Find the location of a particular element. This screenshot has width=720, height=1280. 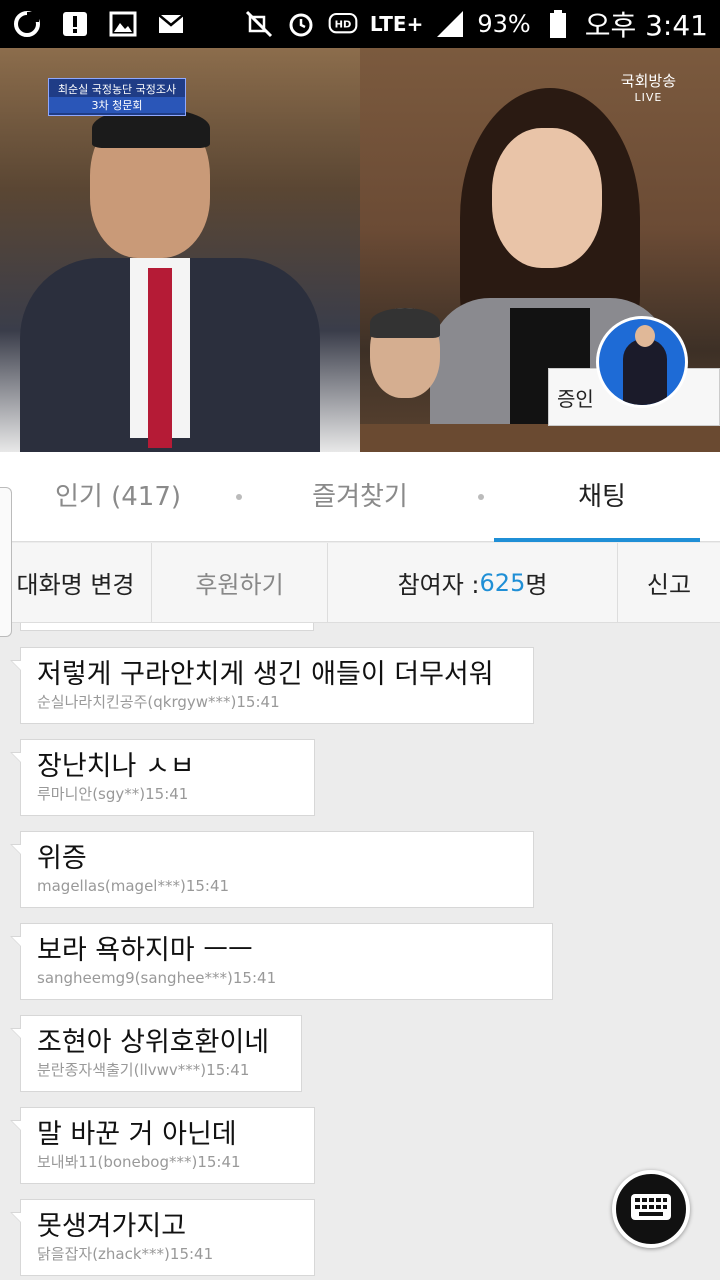

message-text: 못생겨가지고 is located at coordinates (112, 1226).